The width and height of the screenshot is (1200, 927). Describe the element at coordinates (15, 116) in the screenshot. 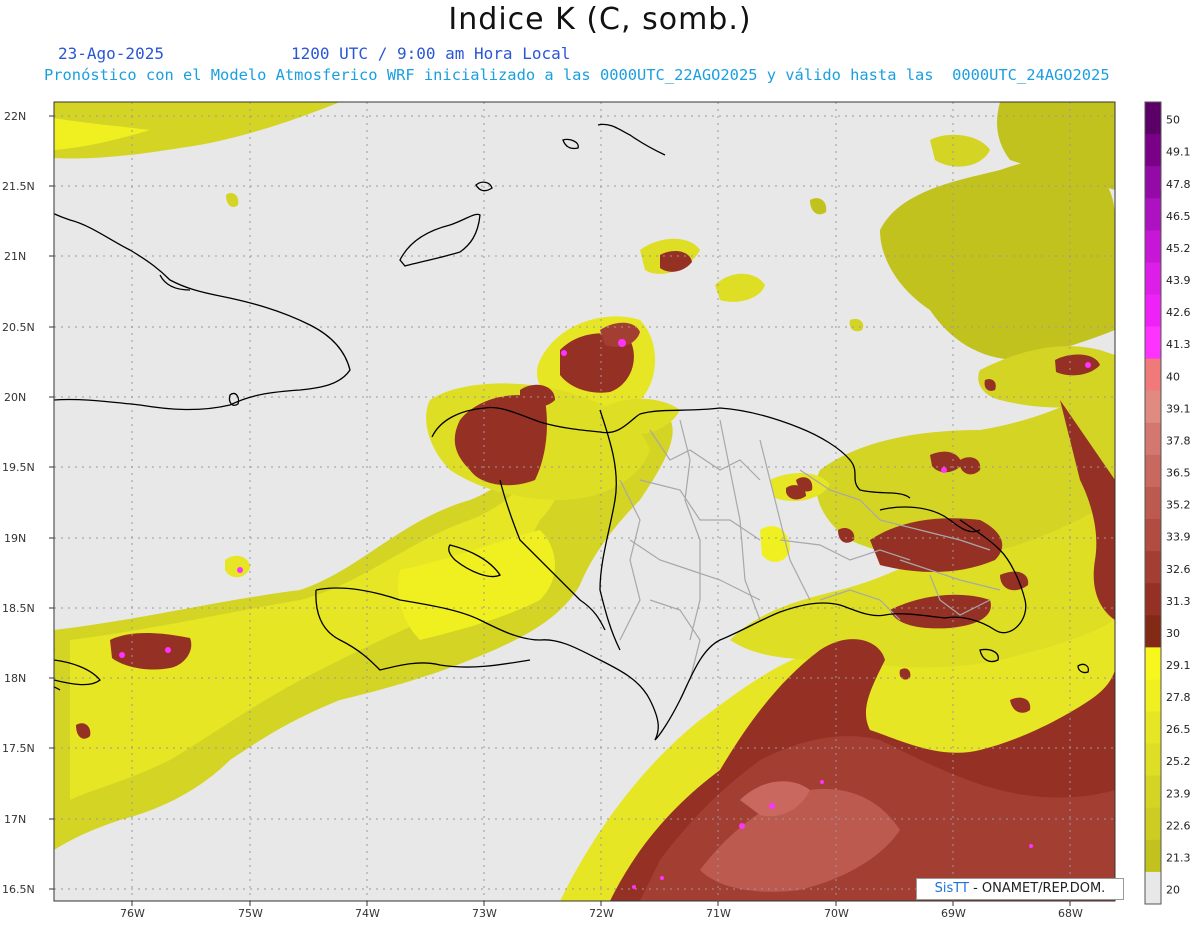

I see `lat-label: 22N` at that location.